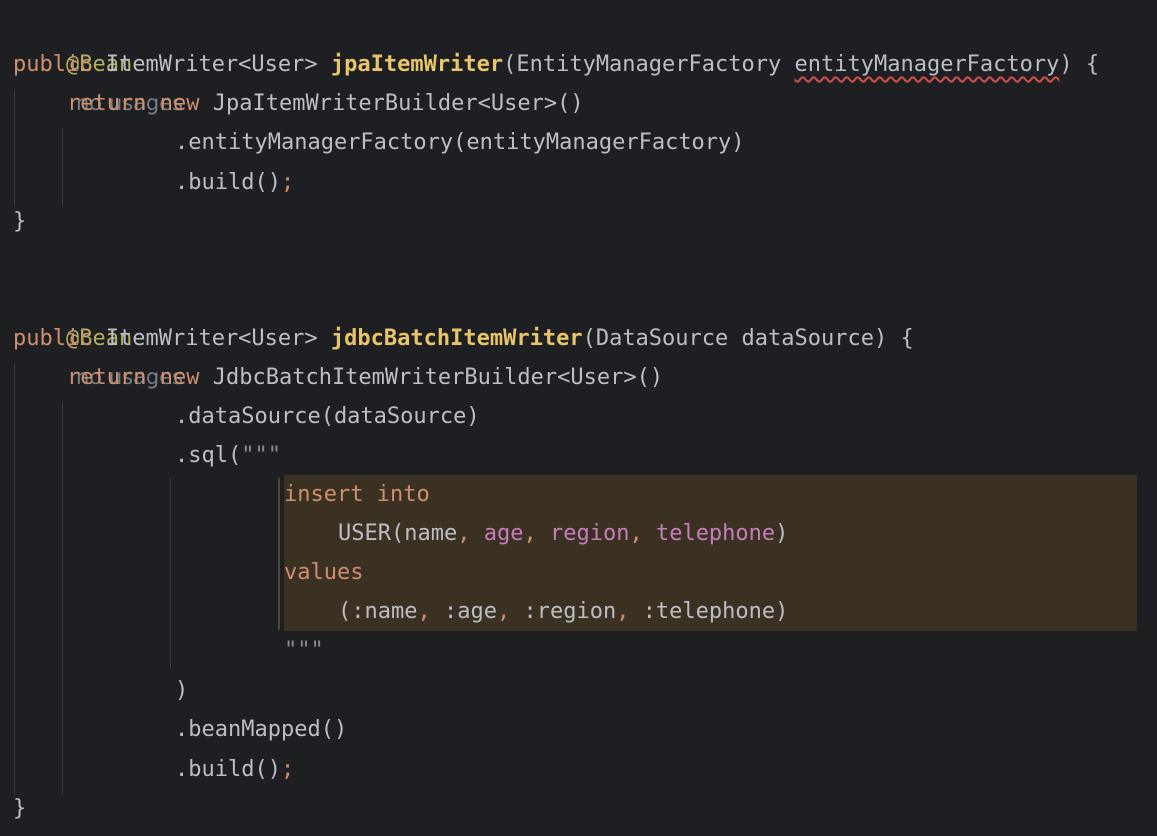  Describe the element at coordinates (1079, 64) in the screenshot. I see `paren-brace: ) {` at that location.